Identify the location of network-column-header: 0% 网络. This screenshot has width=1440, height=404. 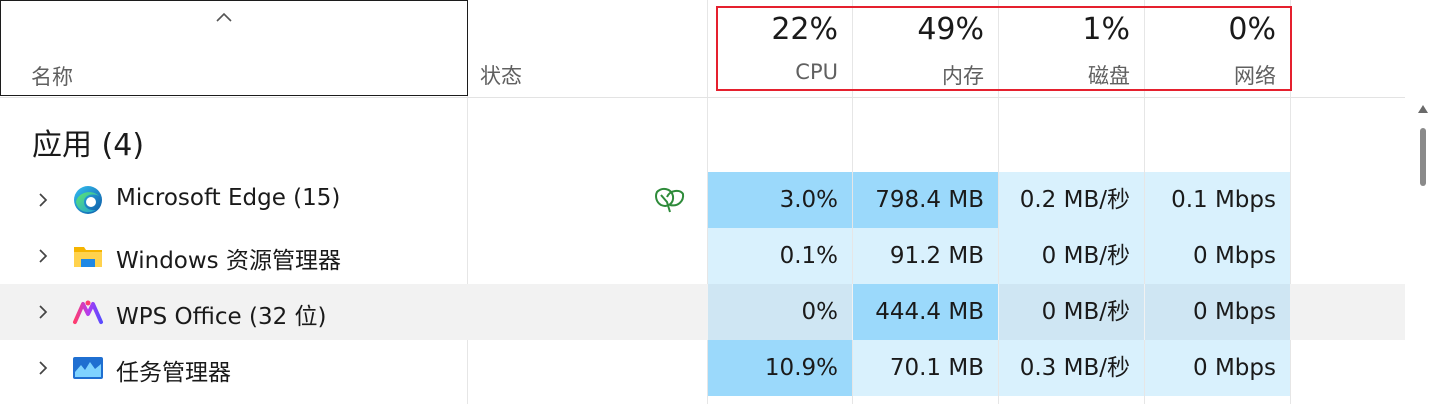
(1217, 48).